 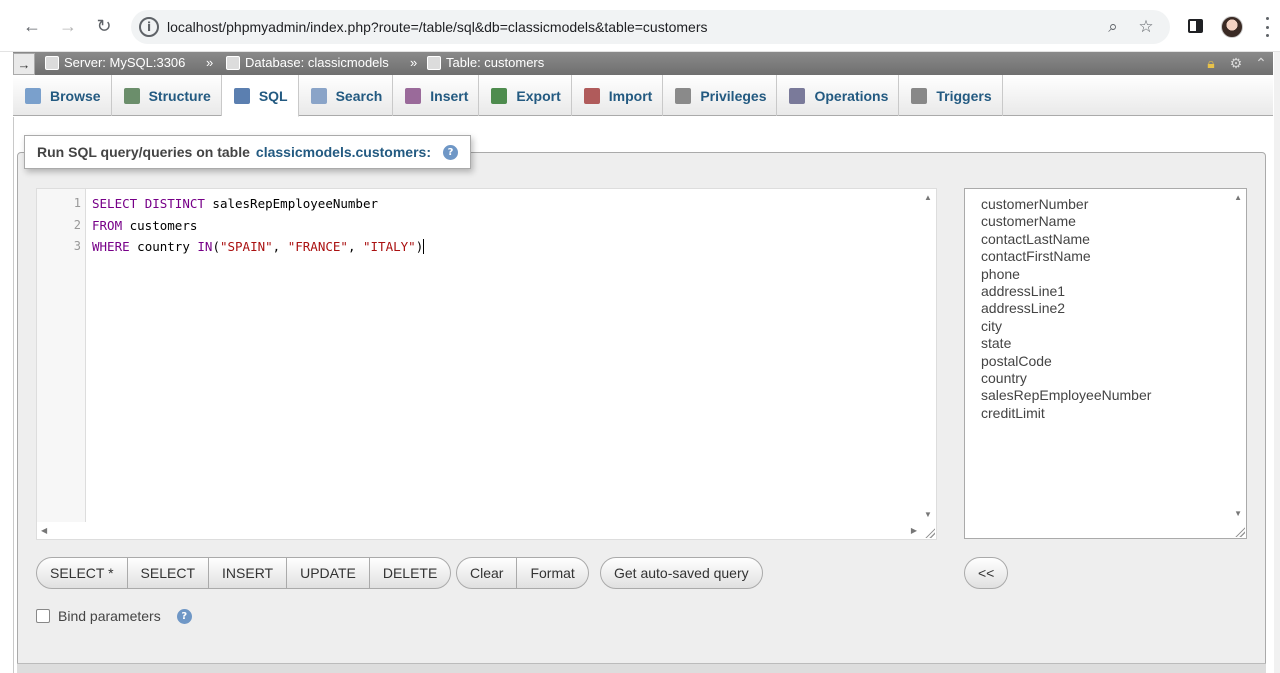 I want to click on code-line: FROM customers, so click(x=144, y=225).